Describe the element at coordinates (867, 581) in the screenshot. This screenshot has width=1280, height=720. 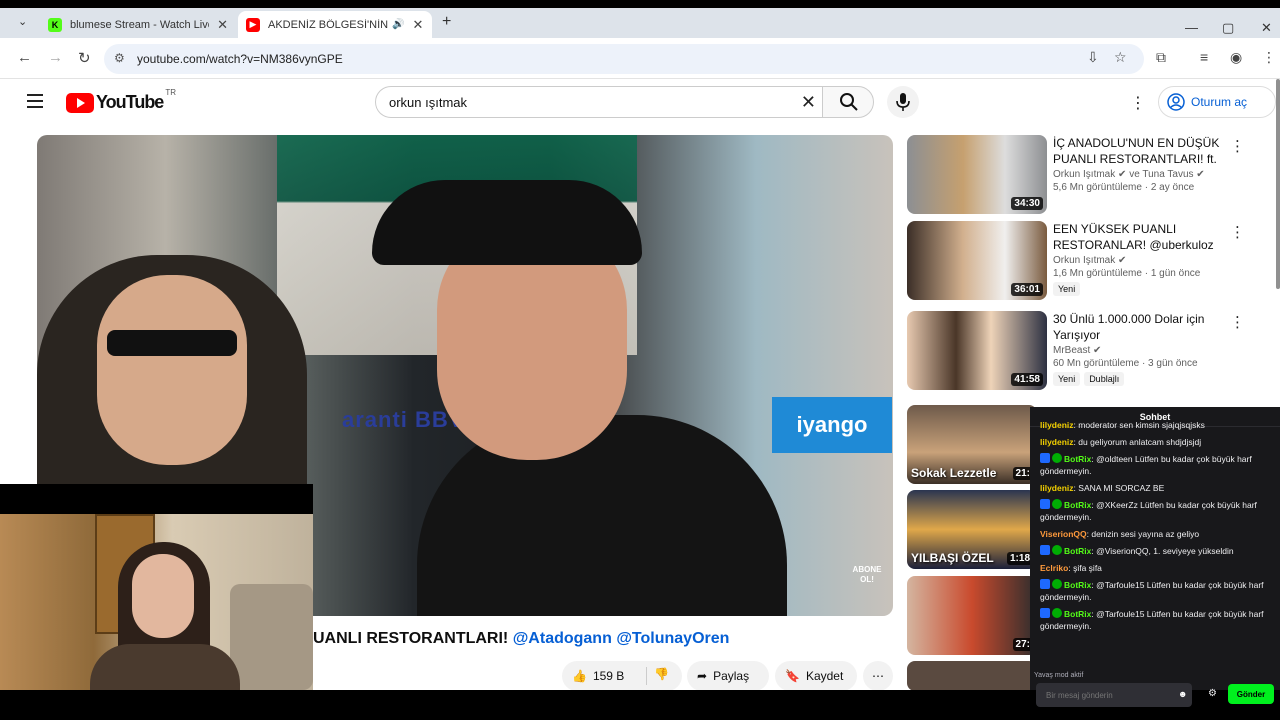
I see `subscribe-watermark: ABONE OL!` at that location.